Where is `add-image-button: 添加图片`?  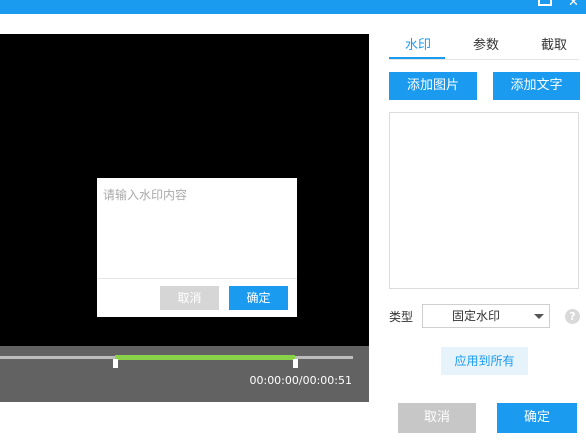
add-image-button: 添加图片 is located at coordinates (433, 86).